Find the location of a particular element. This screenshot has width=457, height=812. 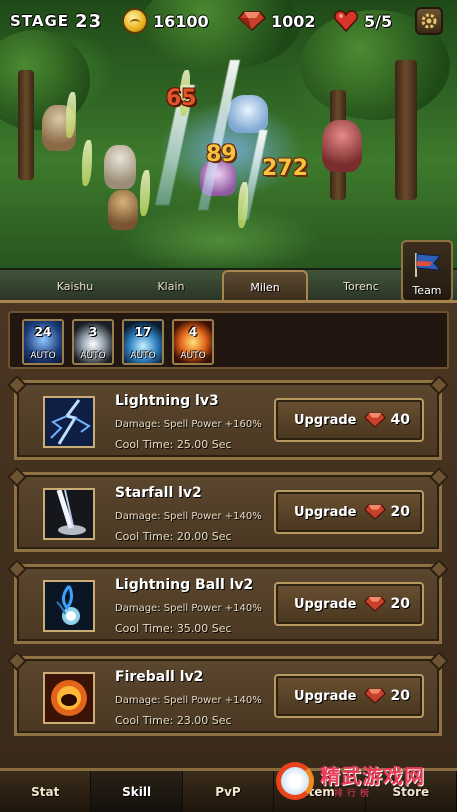

gold-amount: 16100 is located at coordinates (181, 21).